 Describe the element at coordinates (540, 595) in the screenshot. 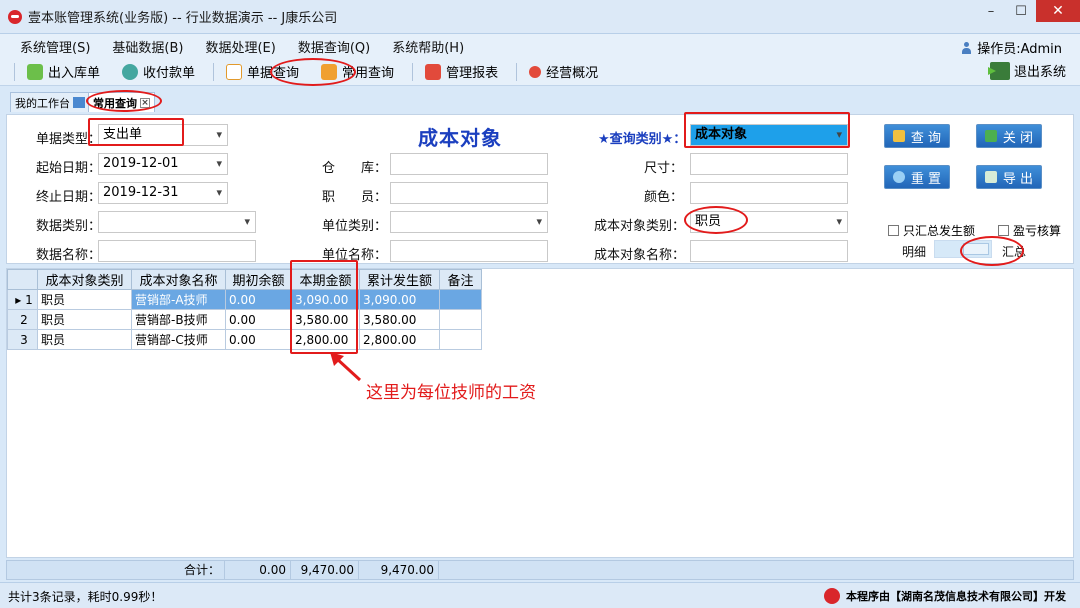

I see `status-bar: 共计3条记录，耗时0.99秒！ 本程序由【湖南名茂信息技术有限公司】开发` at that location.